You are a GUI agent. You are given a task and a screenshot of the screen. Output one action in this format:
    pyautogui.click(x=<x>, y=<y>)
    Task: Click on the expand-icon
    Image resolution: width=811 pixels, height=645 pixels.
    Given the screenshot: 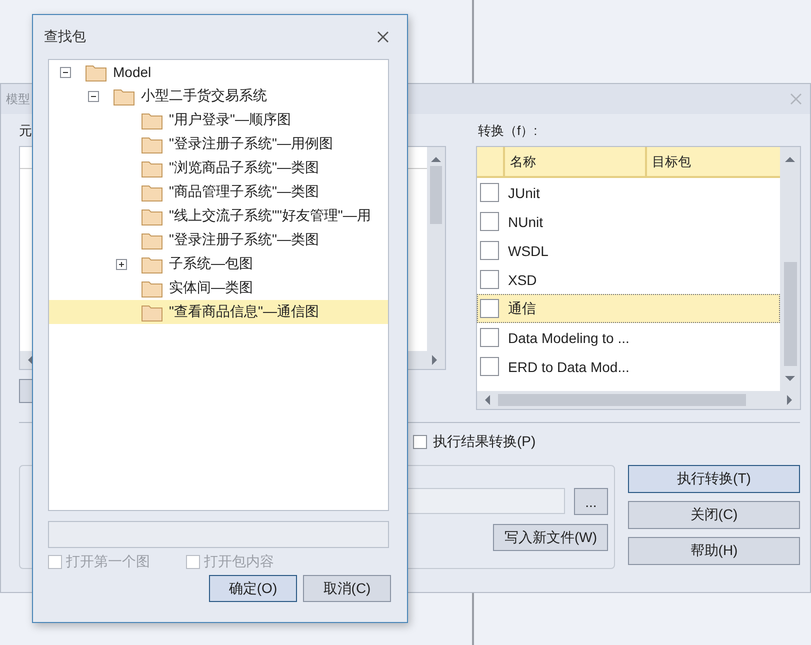 What is the action you would take?
    pyautogui.click(x=121, y=264)
    